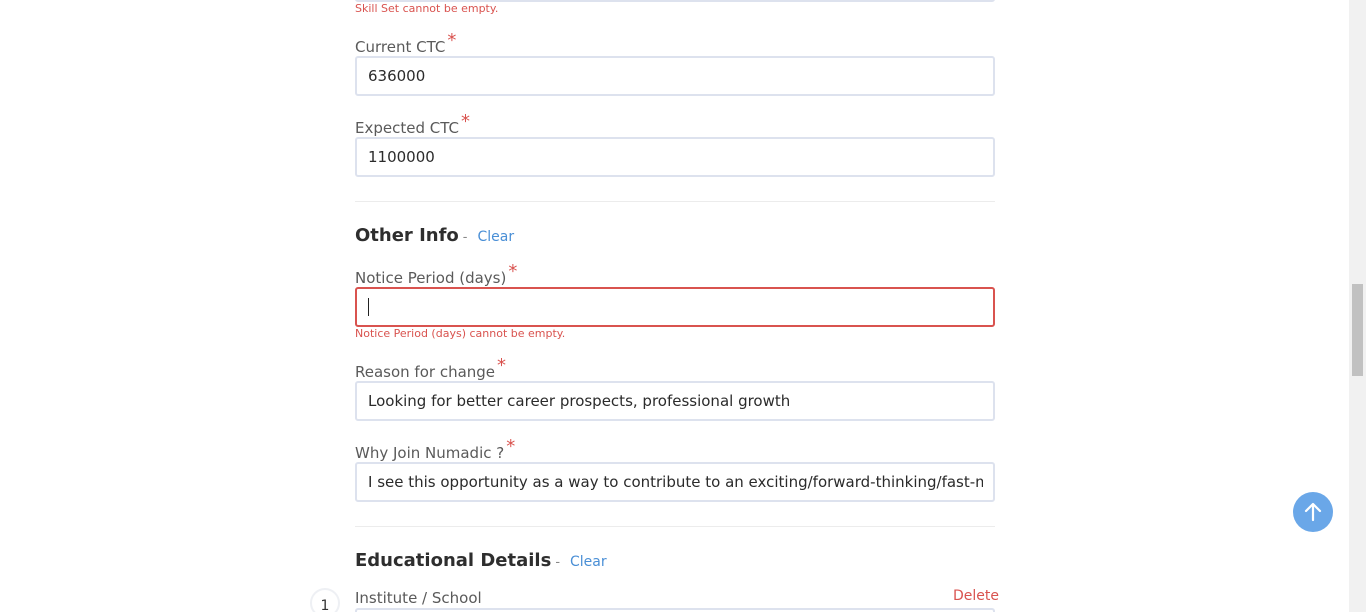 Image resolution: width=1366 pixels, height=612 pixels. What do you see at coordinates (431, 278) in the screenshot?
I see `notice-period-label-text: Notice Period (days)` at bounding box center [431, 278].